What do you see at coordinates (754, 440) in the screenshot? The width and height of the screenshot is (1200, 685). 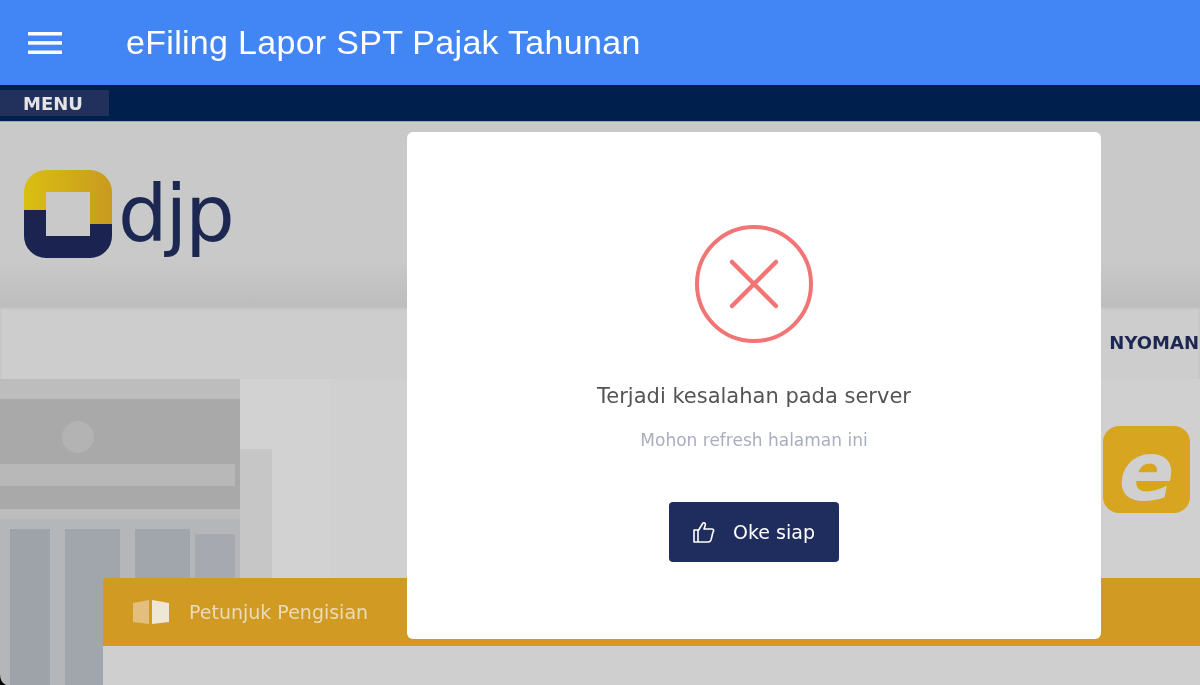 I see `dialog-message: Mohon refresh halaman ini` at bounding box center [754, 440].